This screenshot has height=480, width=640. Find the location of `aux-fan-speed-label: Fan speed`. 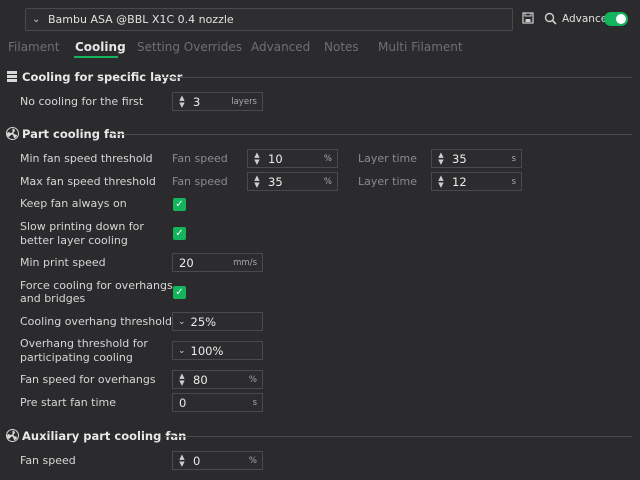

aux-fan-speed-label: Fan speed is located at coordinates (48, 460).